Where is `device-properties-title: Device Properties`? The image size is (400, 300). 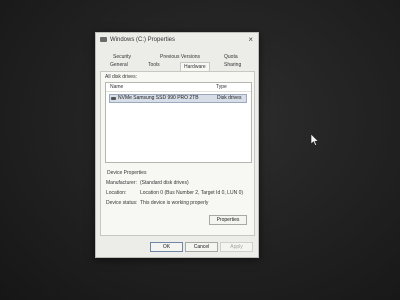 device-properties-title: Device Properties is located at coordinates (127, 173).